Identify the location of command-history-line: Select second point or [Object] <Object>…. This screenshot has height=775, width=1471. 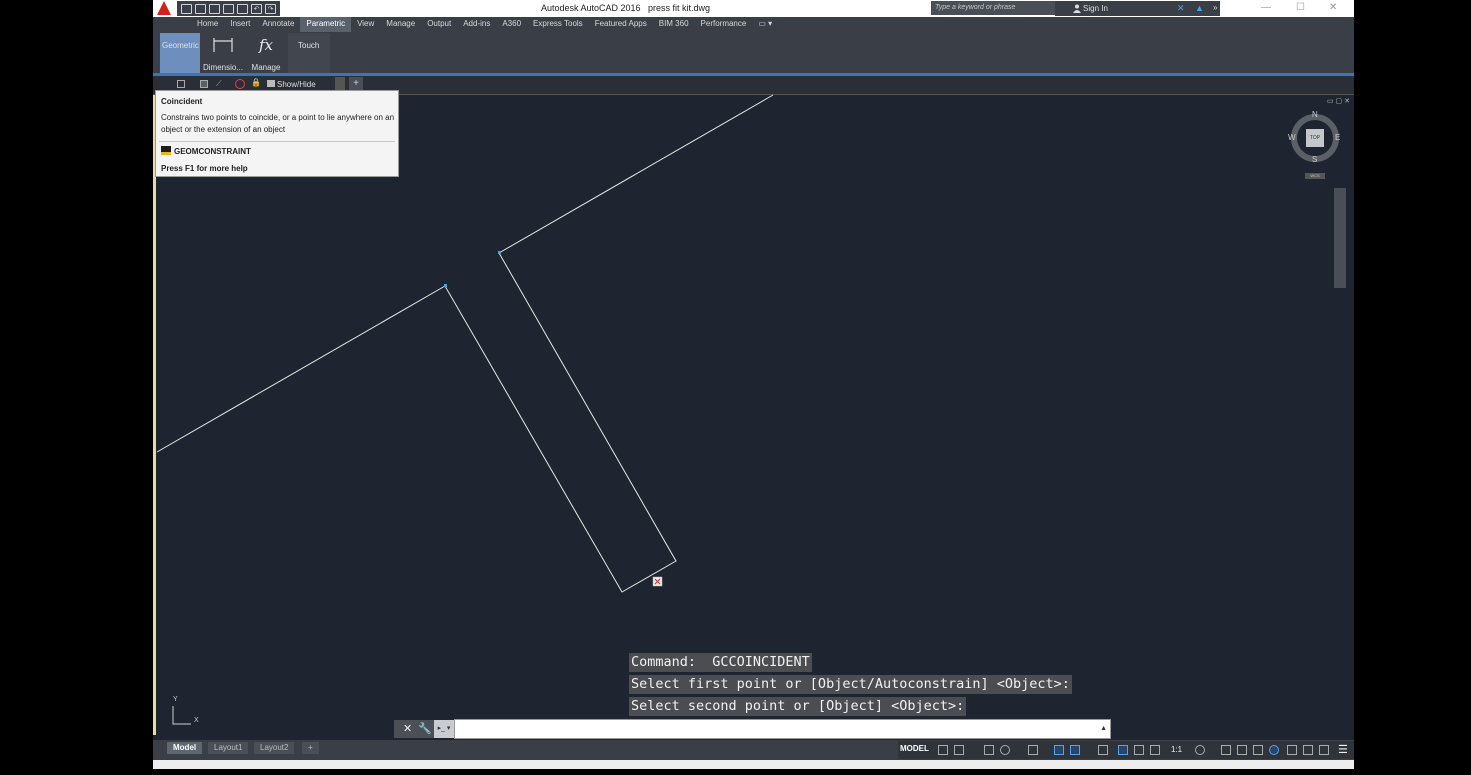
(798, 706).